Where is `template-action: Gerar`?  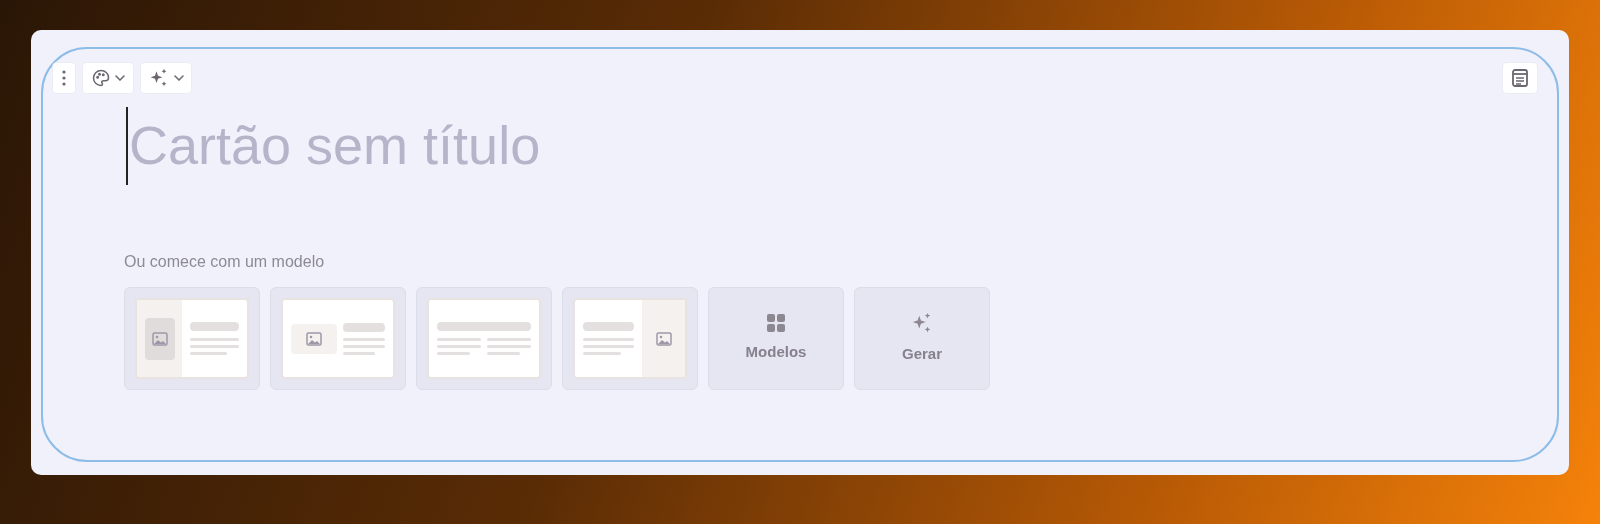 template-action: Gerar is located at coordinates (922, 338).